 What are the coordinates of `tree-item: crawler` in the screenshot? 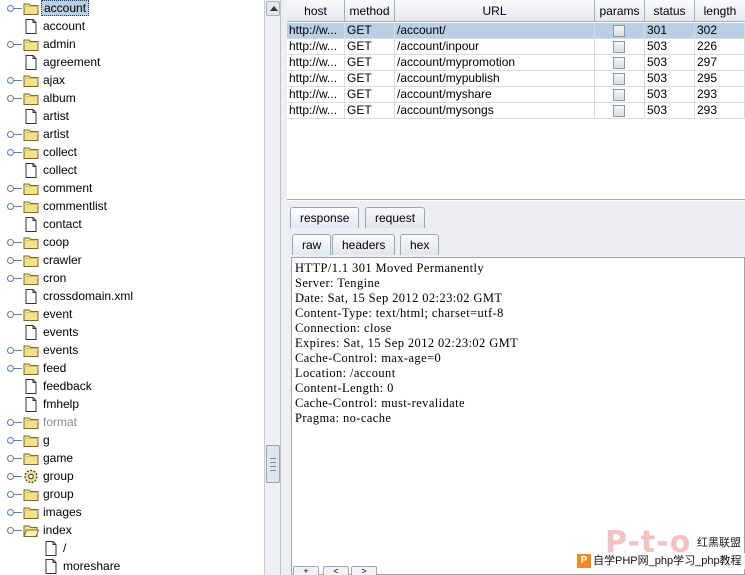 It's located at (132, 261).